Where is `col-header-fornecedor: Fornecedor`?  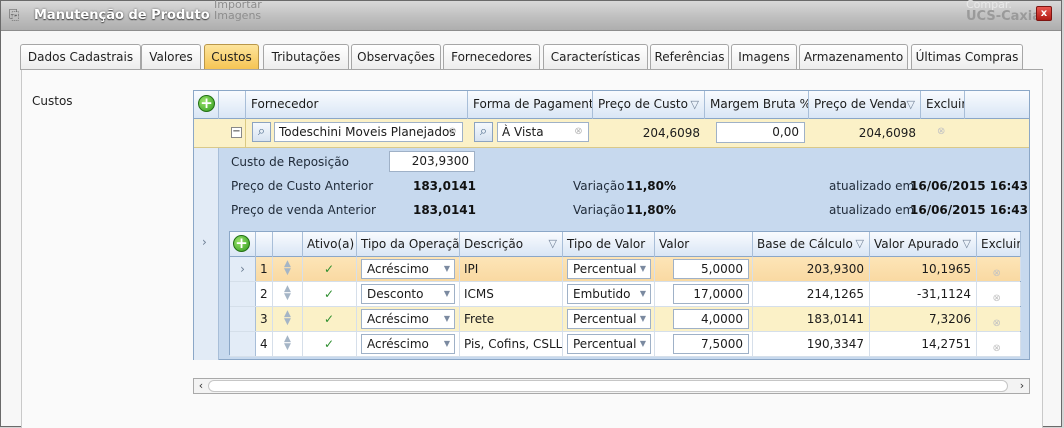 col-header-fornecedor: Fornecedor is located at coordinates (357, 105).